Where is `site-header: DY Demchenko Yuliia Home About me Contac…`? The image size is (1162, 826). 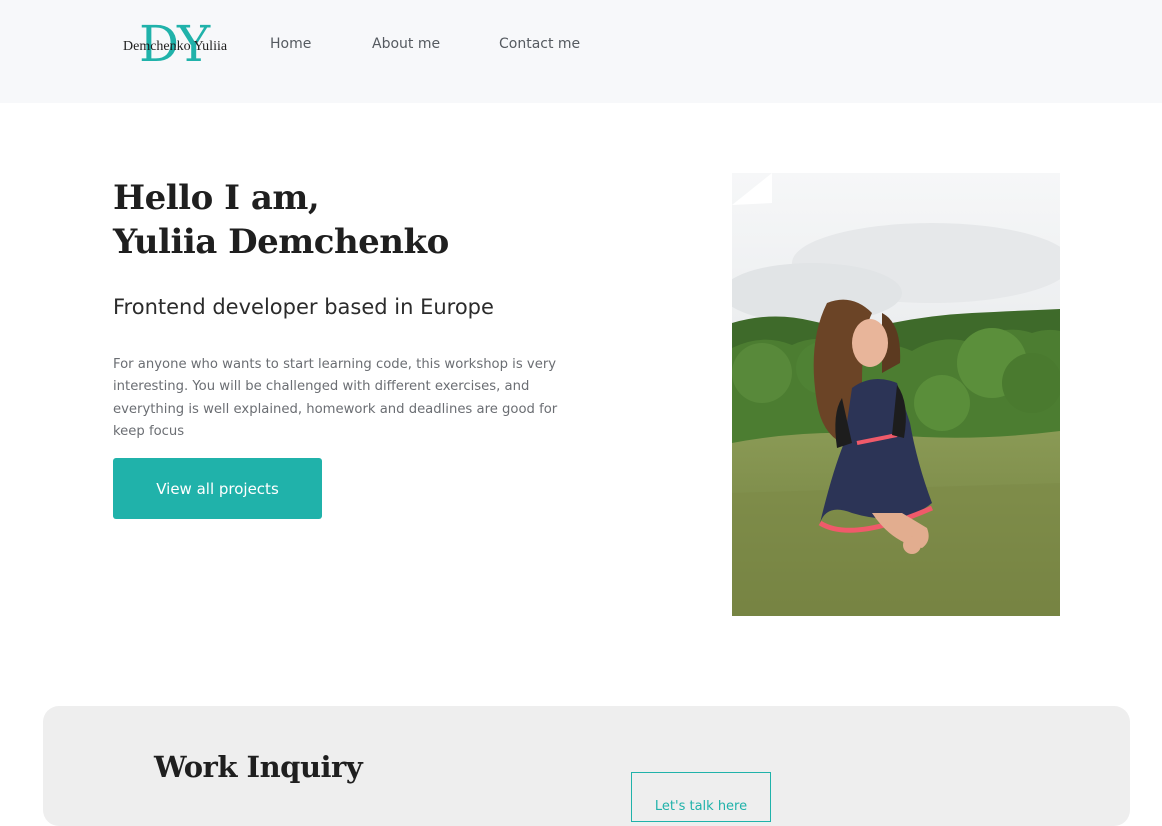
site-header: DY Demchenko Yuliia Home About me Contac… is located at coordinates (581, 51).